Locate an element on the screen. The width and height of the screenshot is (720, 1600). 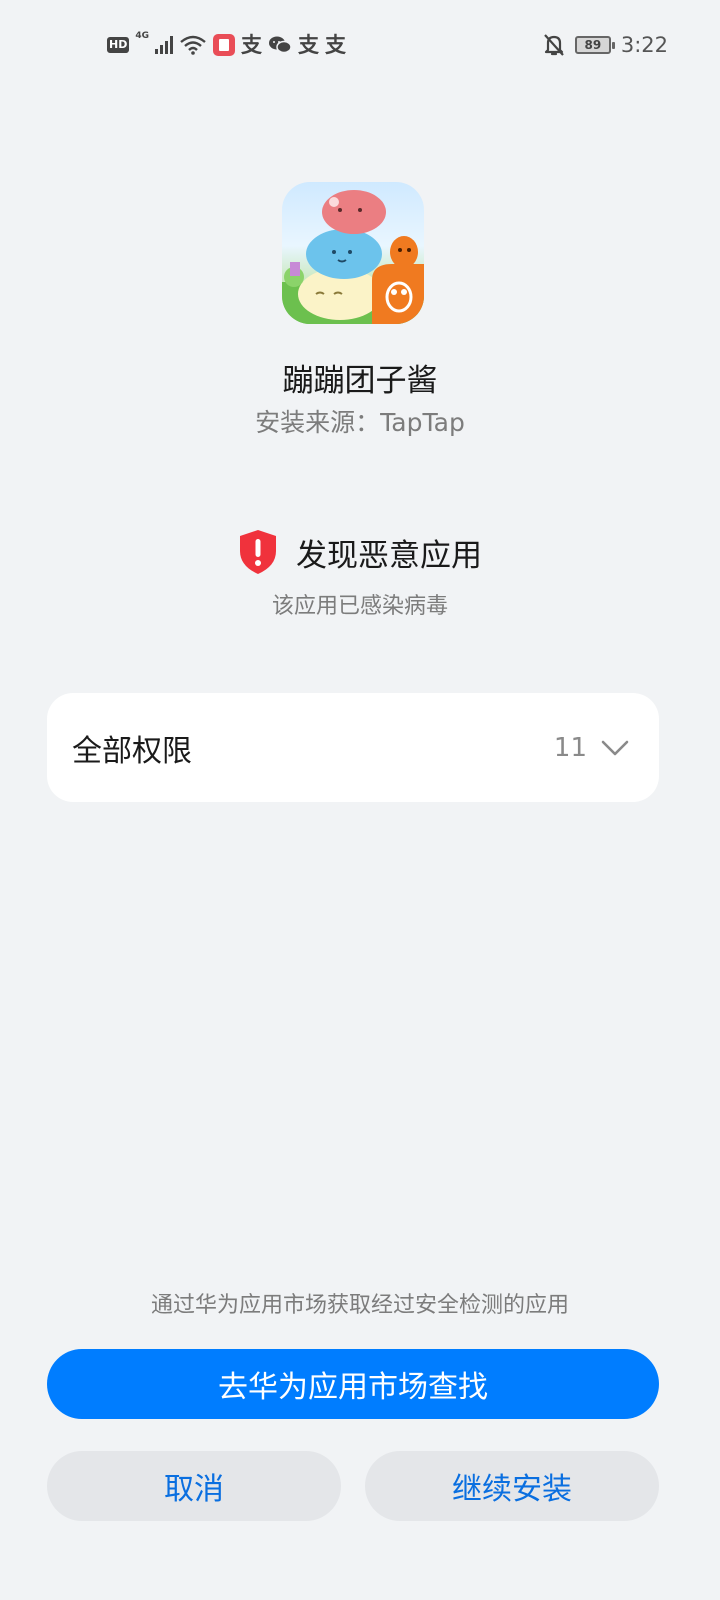
status-bar-right: 89 3:22 is located at coordinates (605, 45).